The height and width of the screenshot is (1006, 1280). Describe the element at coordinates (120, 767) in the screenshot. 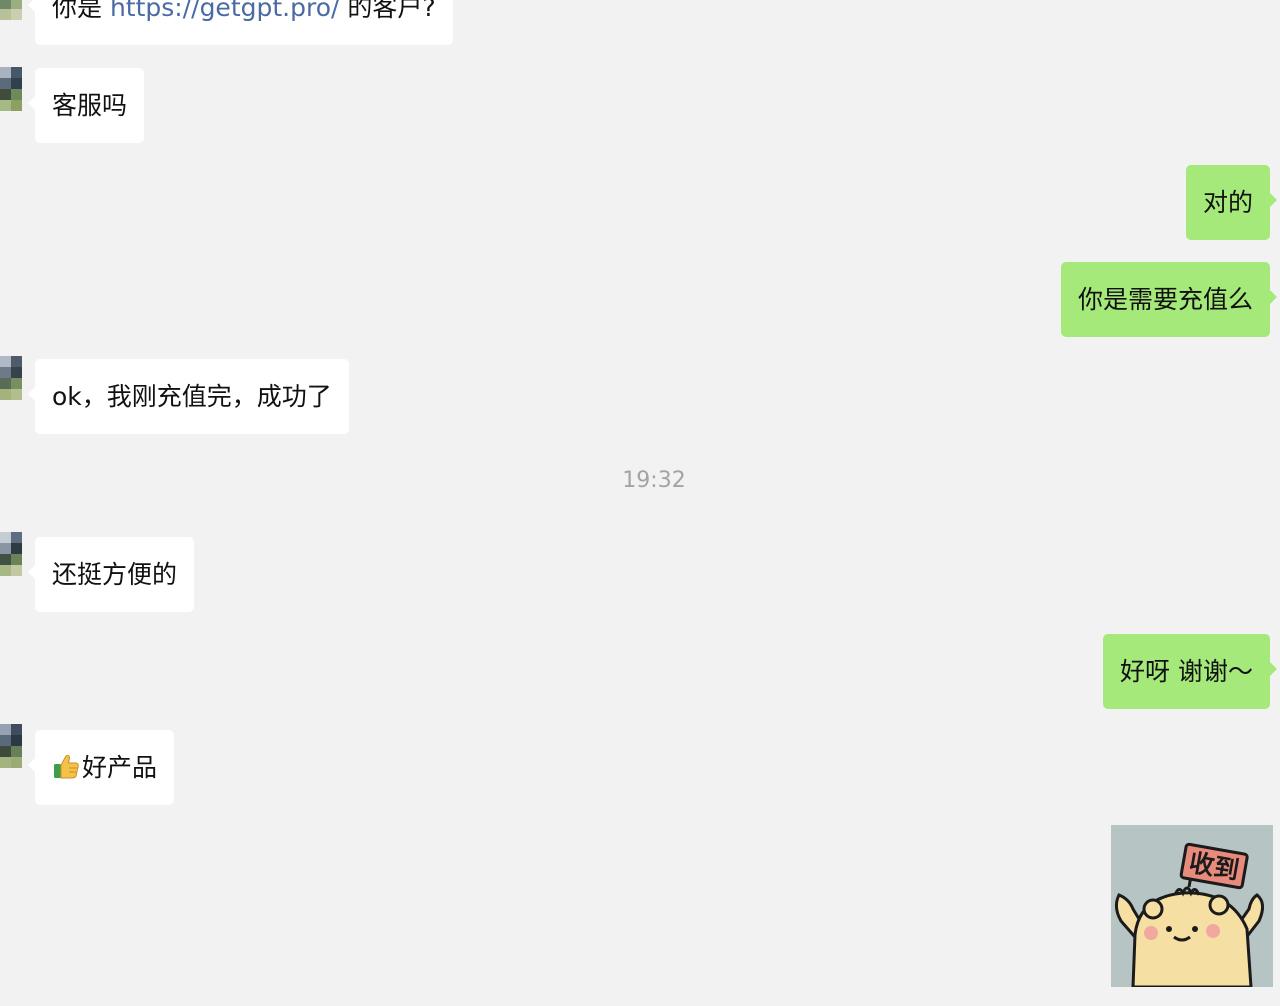

I see `message-text: 好产品` at that location.